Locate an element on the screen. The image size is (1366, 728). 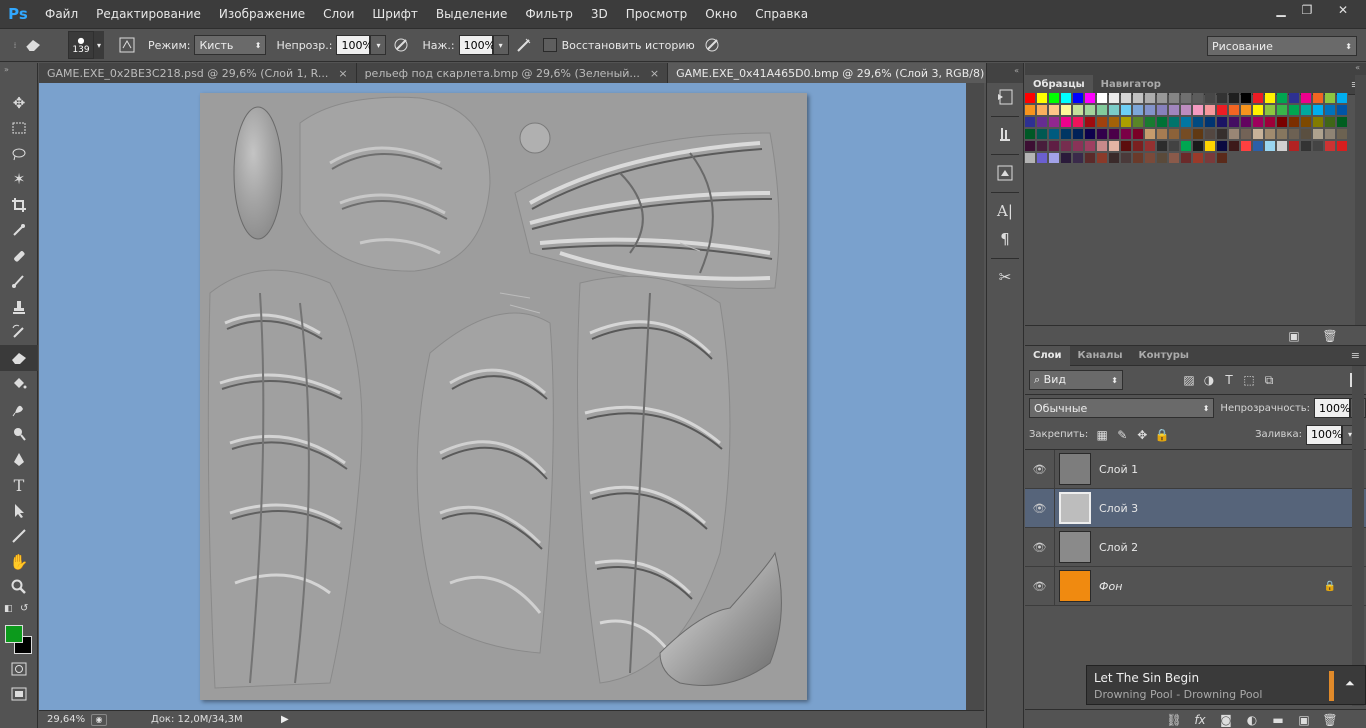
status-share-icon: ◉ is located at coordinates (99, 719).